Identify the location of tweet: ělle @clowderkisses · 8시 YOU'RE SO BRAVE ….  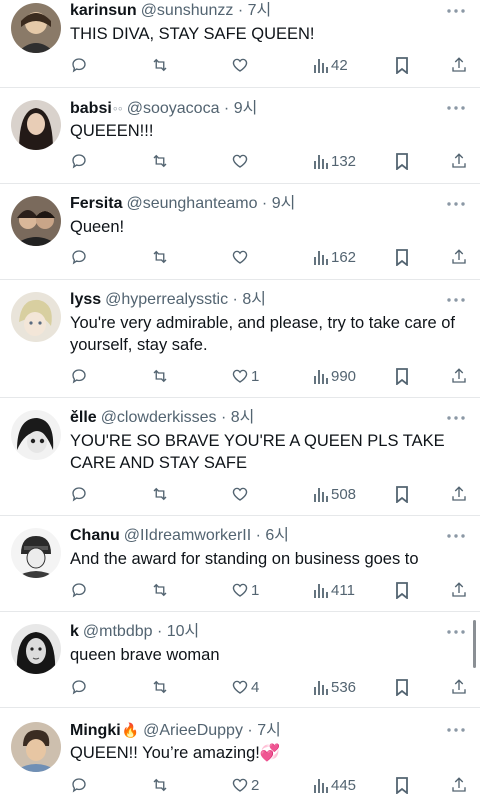
(240, 457).